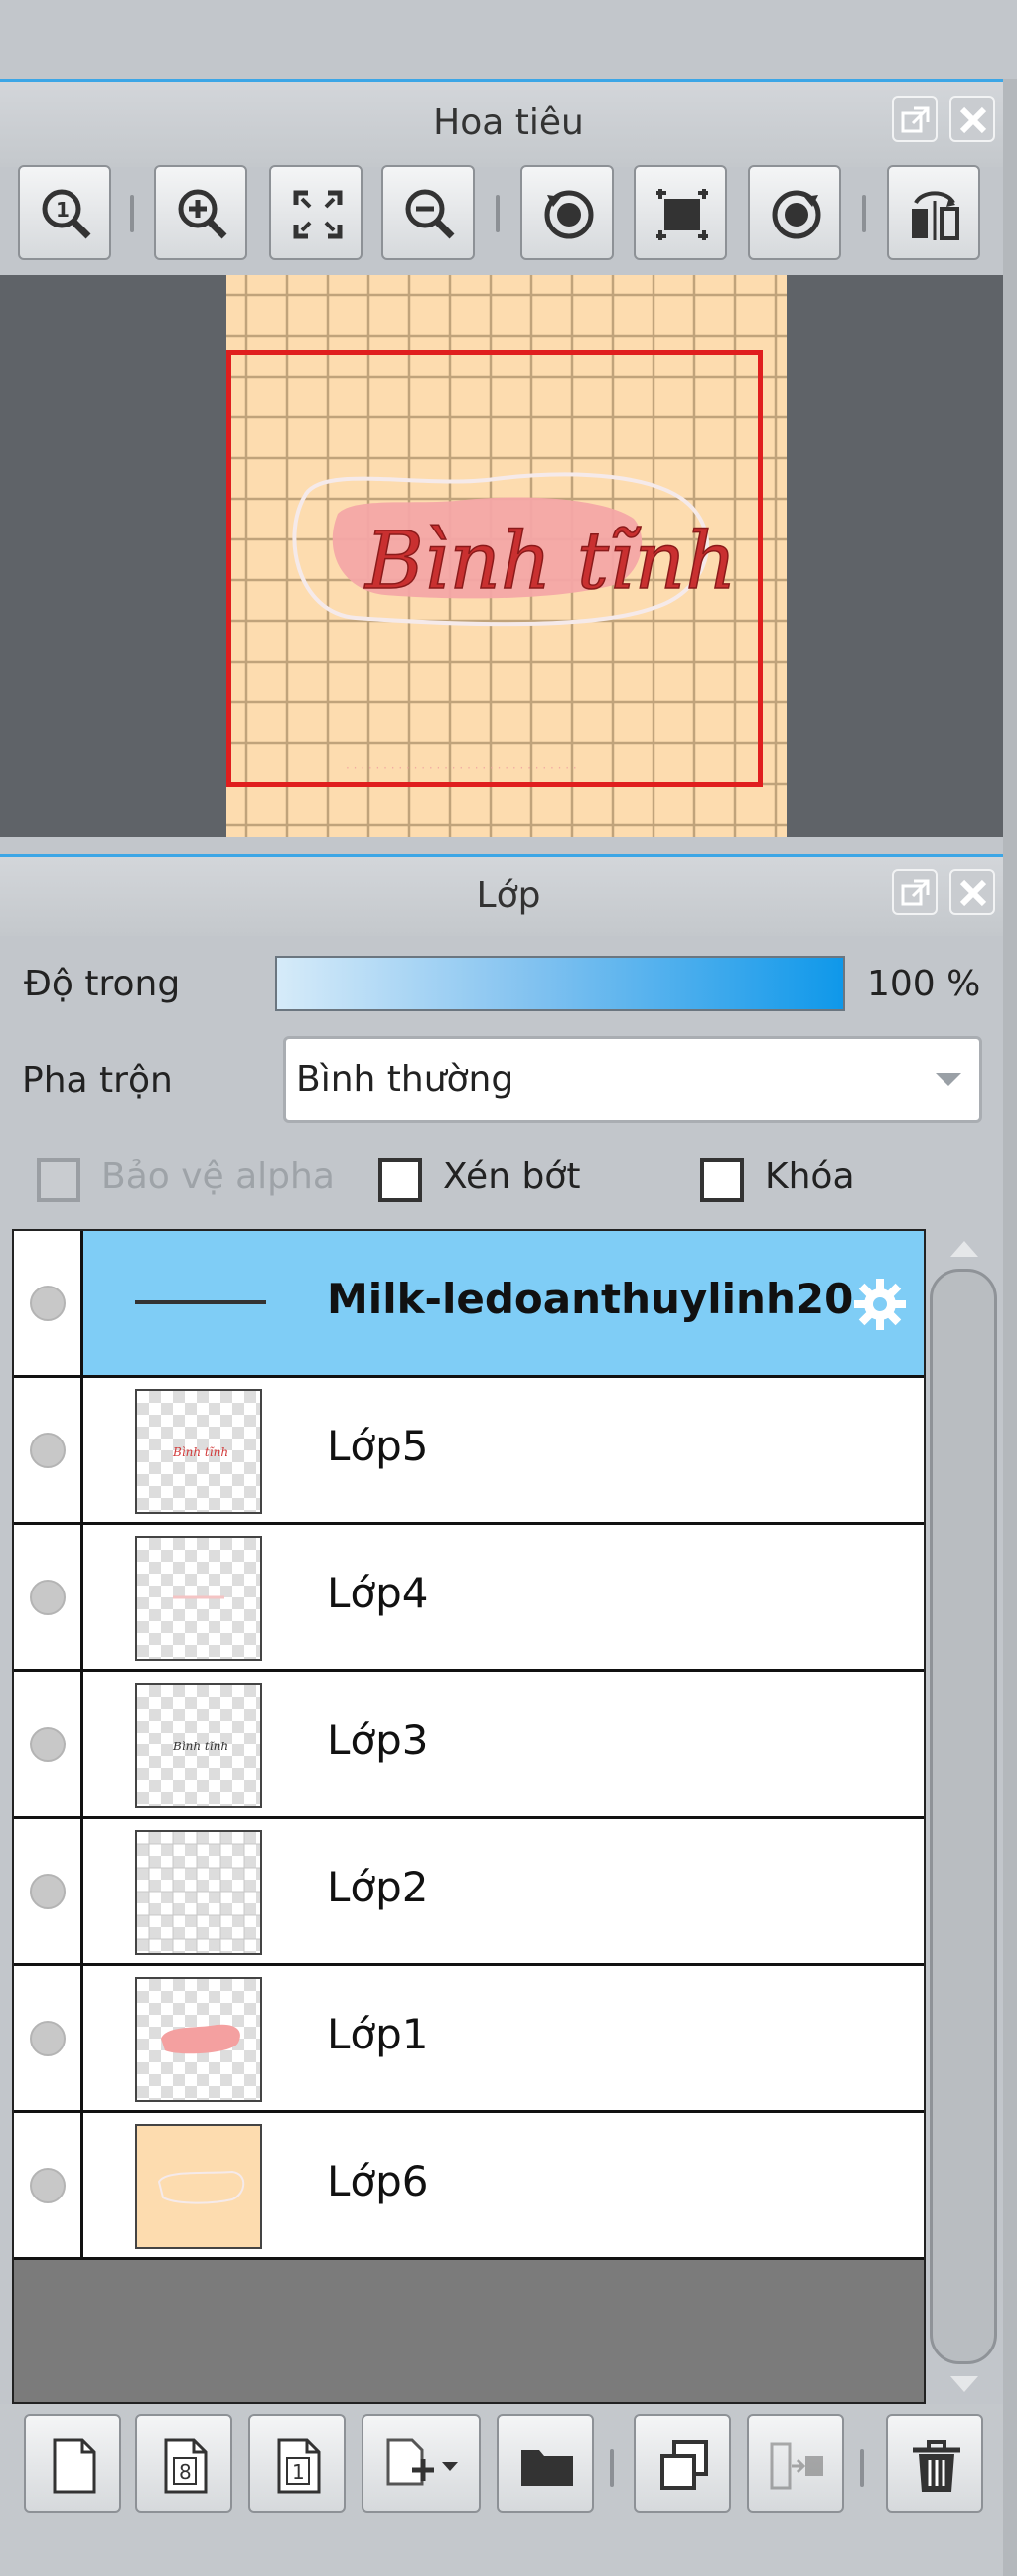 The image size is (1017, 2576). I want to click on reset-view-button, so click(680, 212).